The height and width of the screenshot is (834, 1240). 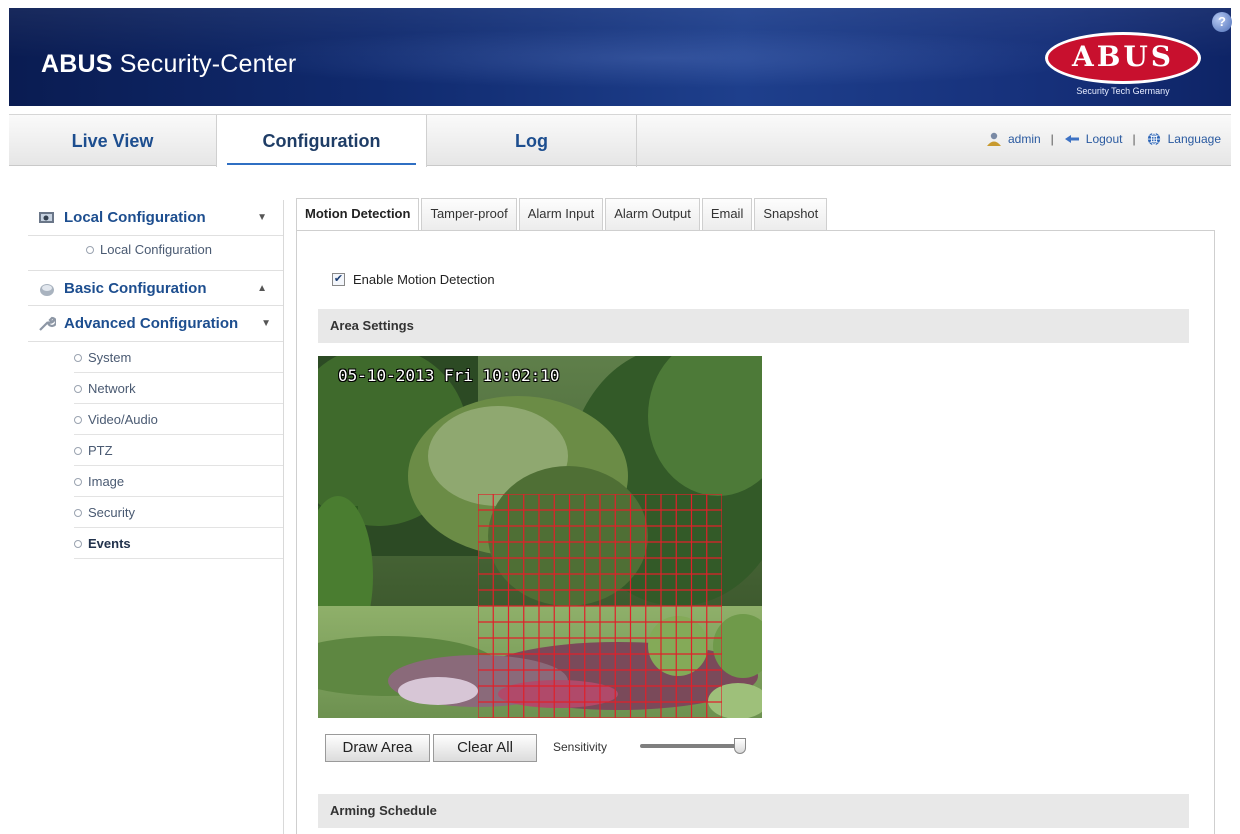 I want to click on help-icon: ?, so click(x=1222, y=22).